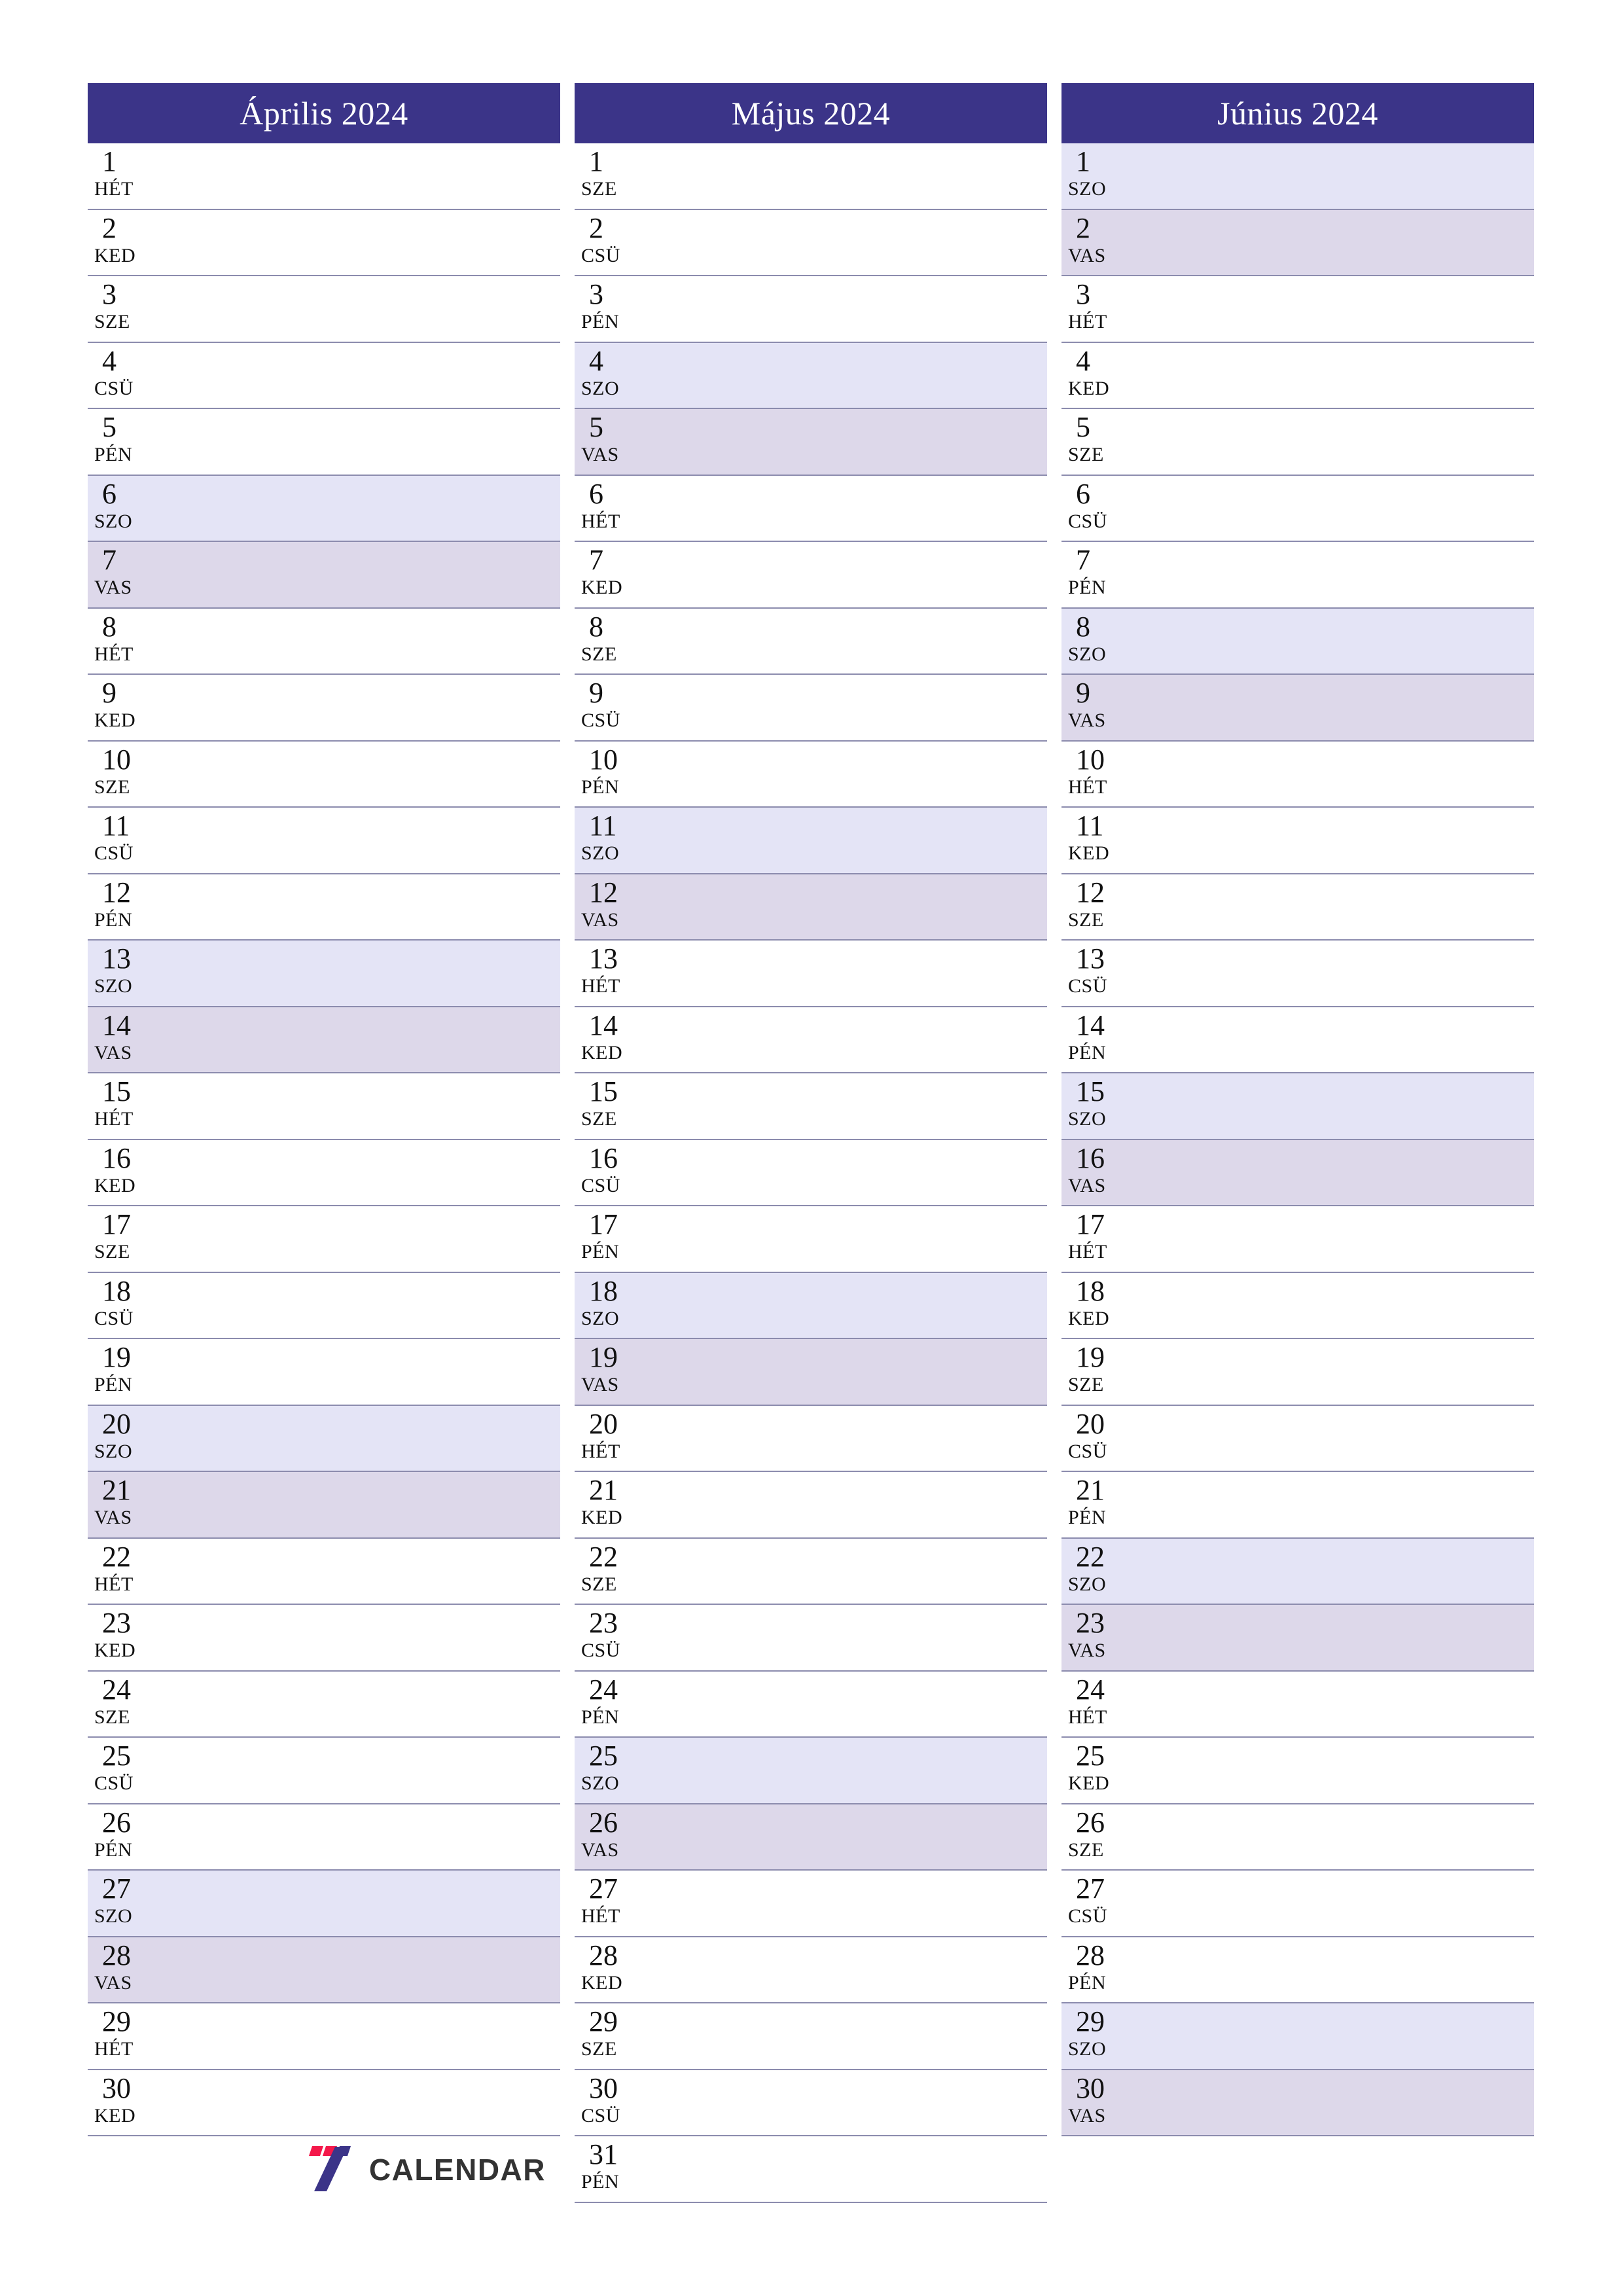 Image resolution: width=1623 pixels, height=2296 pixels. I want to click on day-row: 14 PÉN, so click(1297, 1040).